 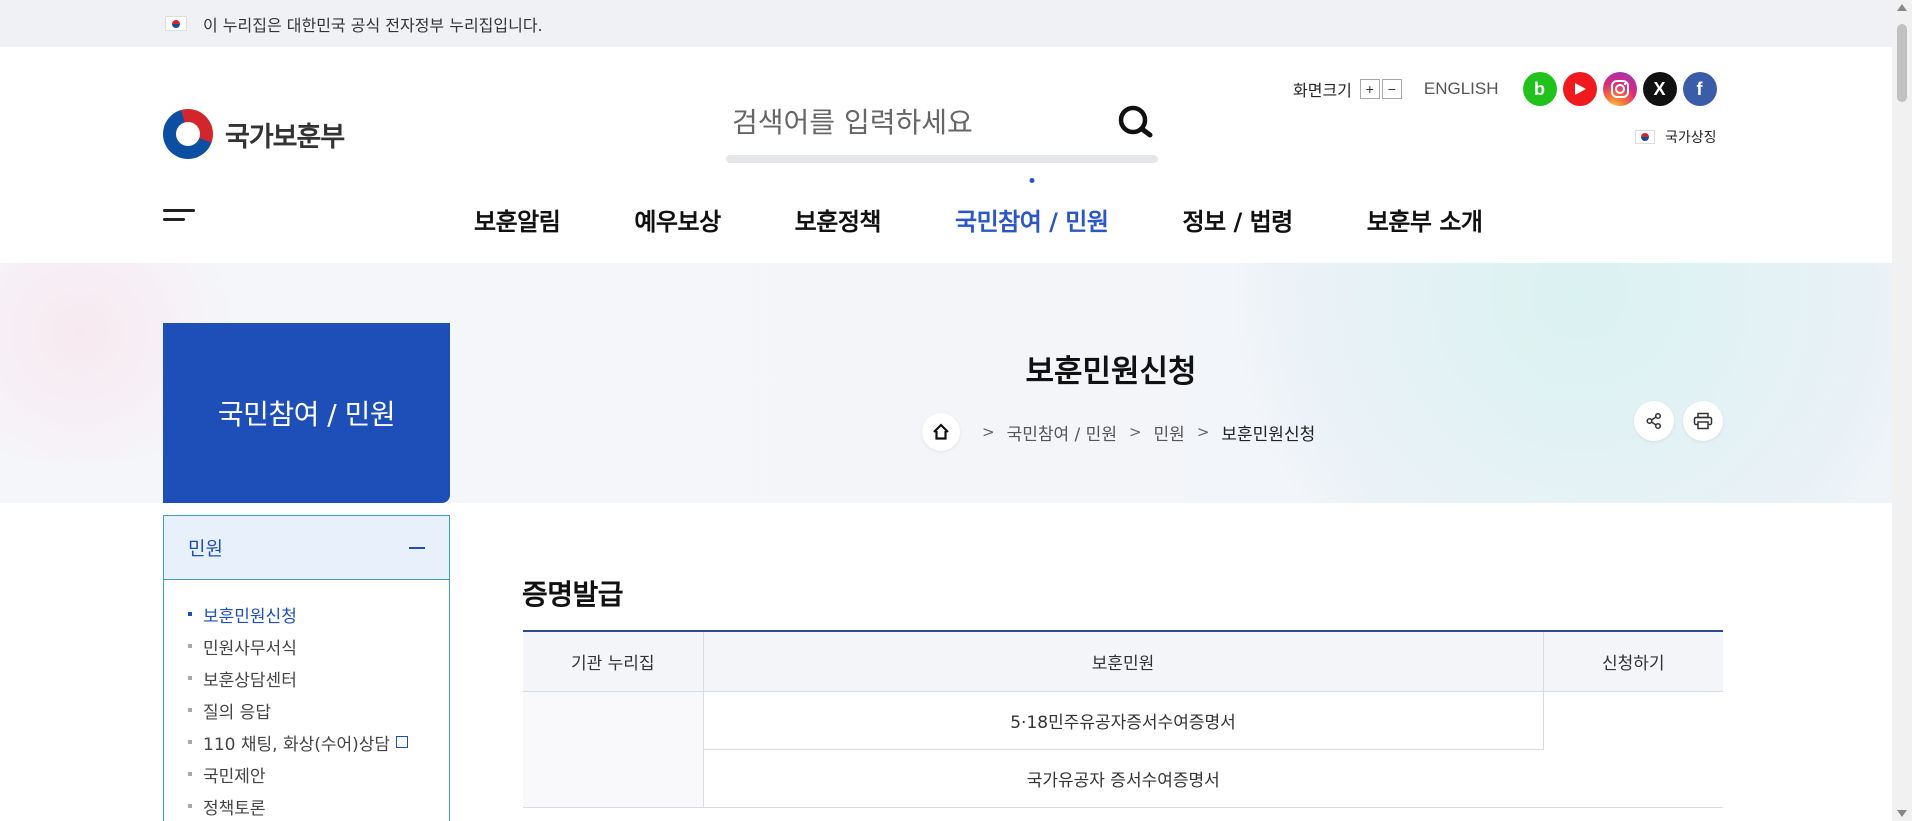 What do you see at coordinates (1118, 432) in the screenshot?
I see `breadcrumb: > 국민참여 / 민원 > 민원 > 보훈민원신청` at bounding box center [1118, 432].